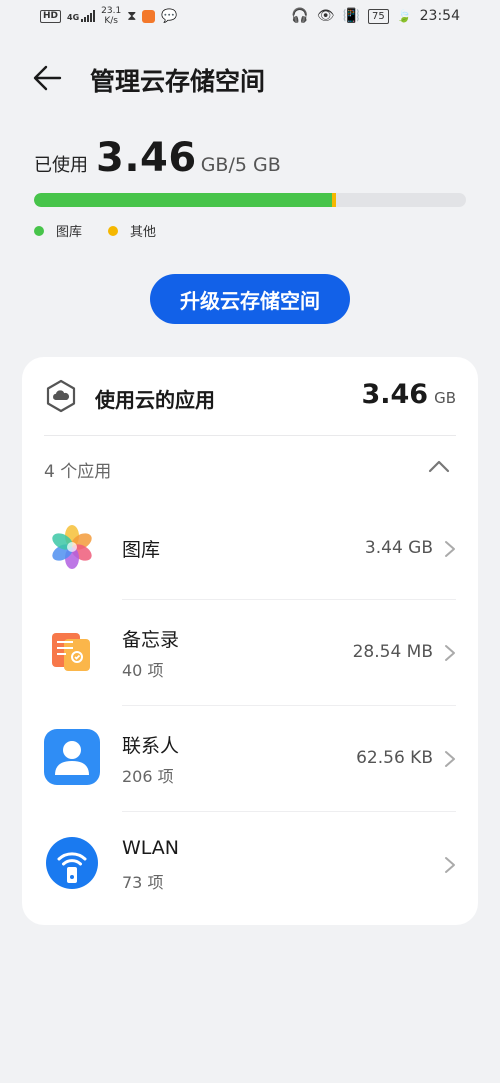 The height and width of the screenshot is (1083, 500). What do you see at coordinates (250, 550) in the screenshot?
I see `app-row-gallery: 图库 3.44 GB` at bounding box center [250, 550].